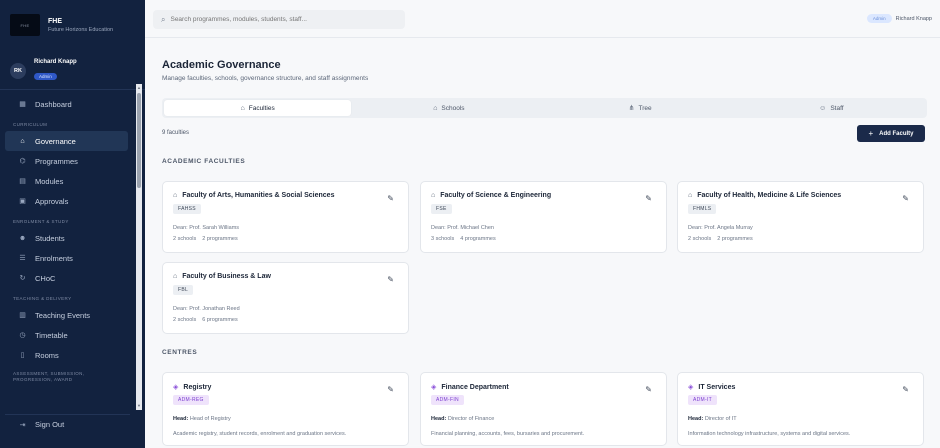 Image resolution: width=940 pixels, height=448 pixels. I want to click on faculty-code: FBL, so click(183, 290).